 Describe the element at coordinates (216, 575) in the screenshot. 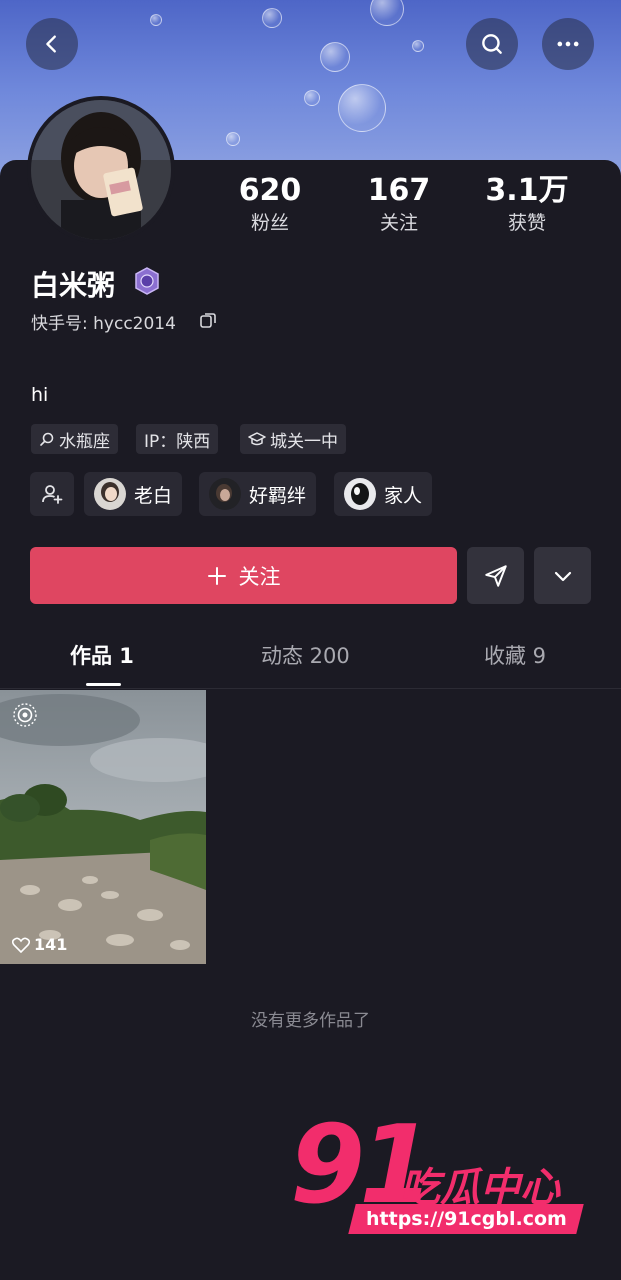

I see `plus-icon` at that location.